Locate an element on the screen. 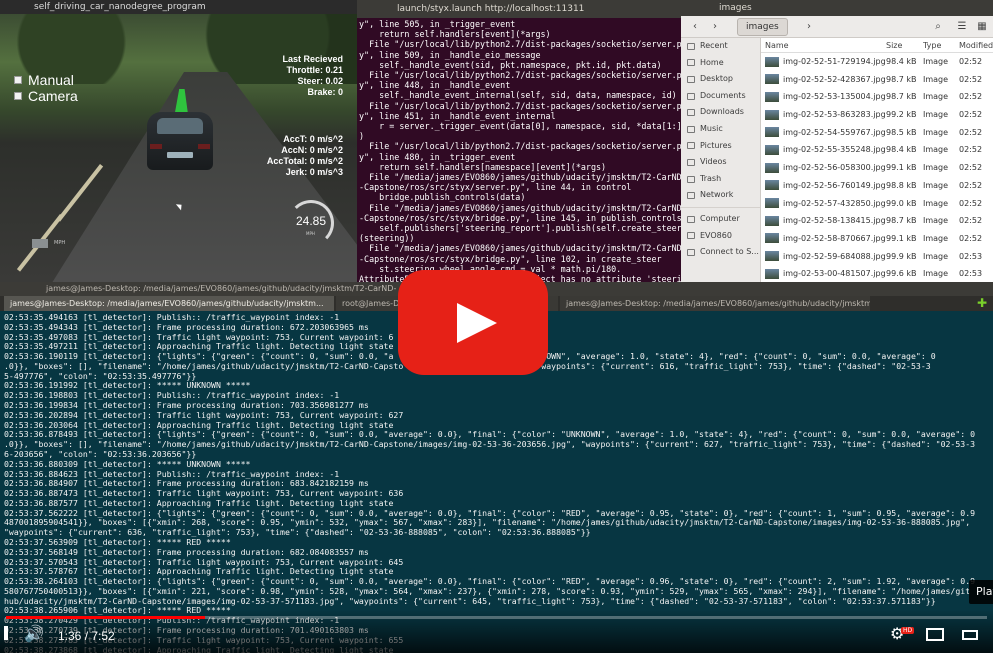  camera-option: Camera is located at coordinates (46, 96).